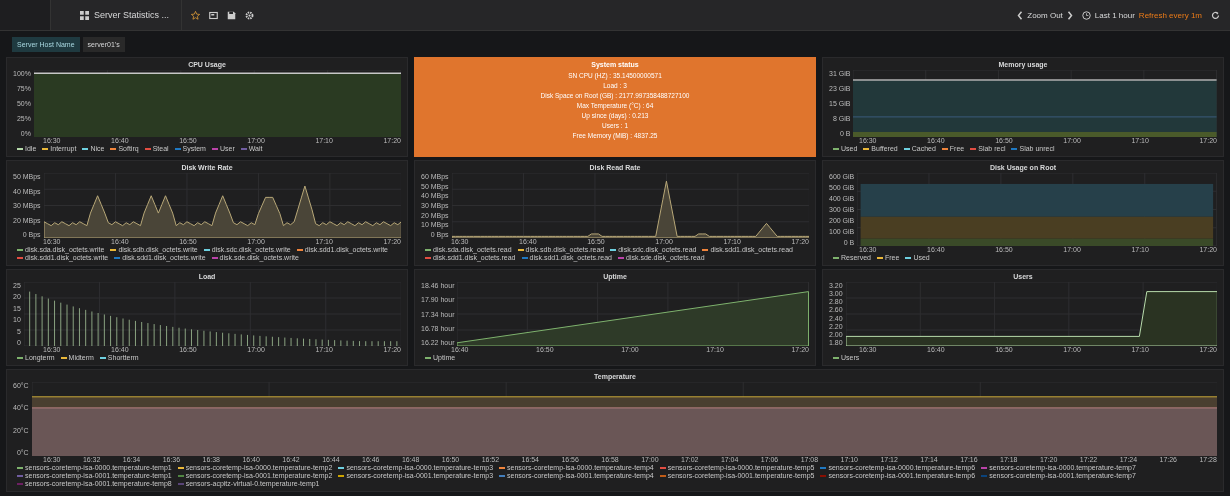 The height and width of the screenshot is (496, 1230). I want to click on star-icon, so click(196, 15).